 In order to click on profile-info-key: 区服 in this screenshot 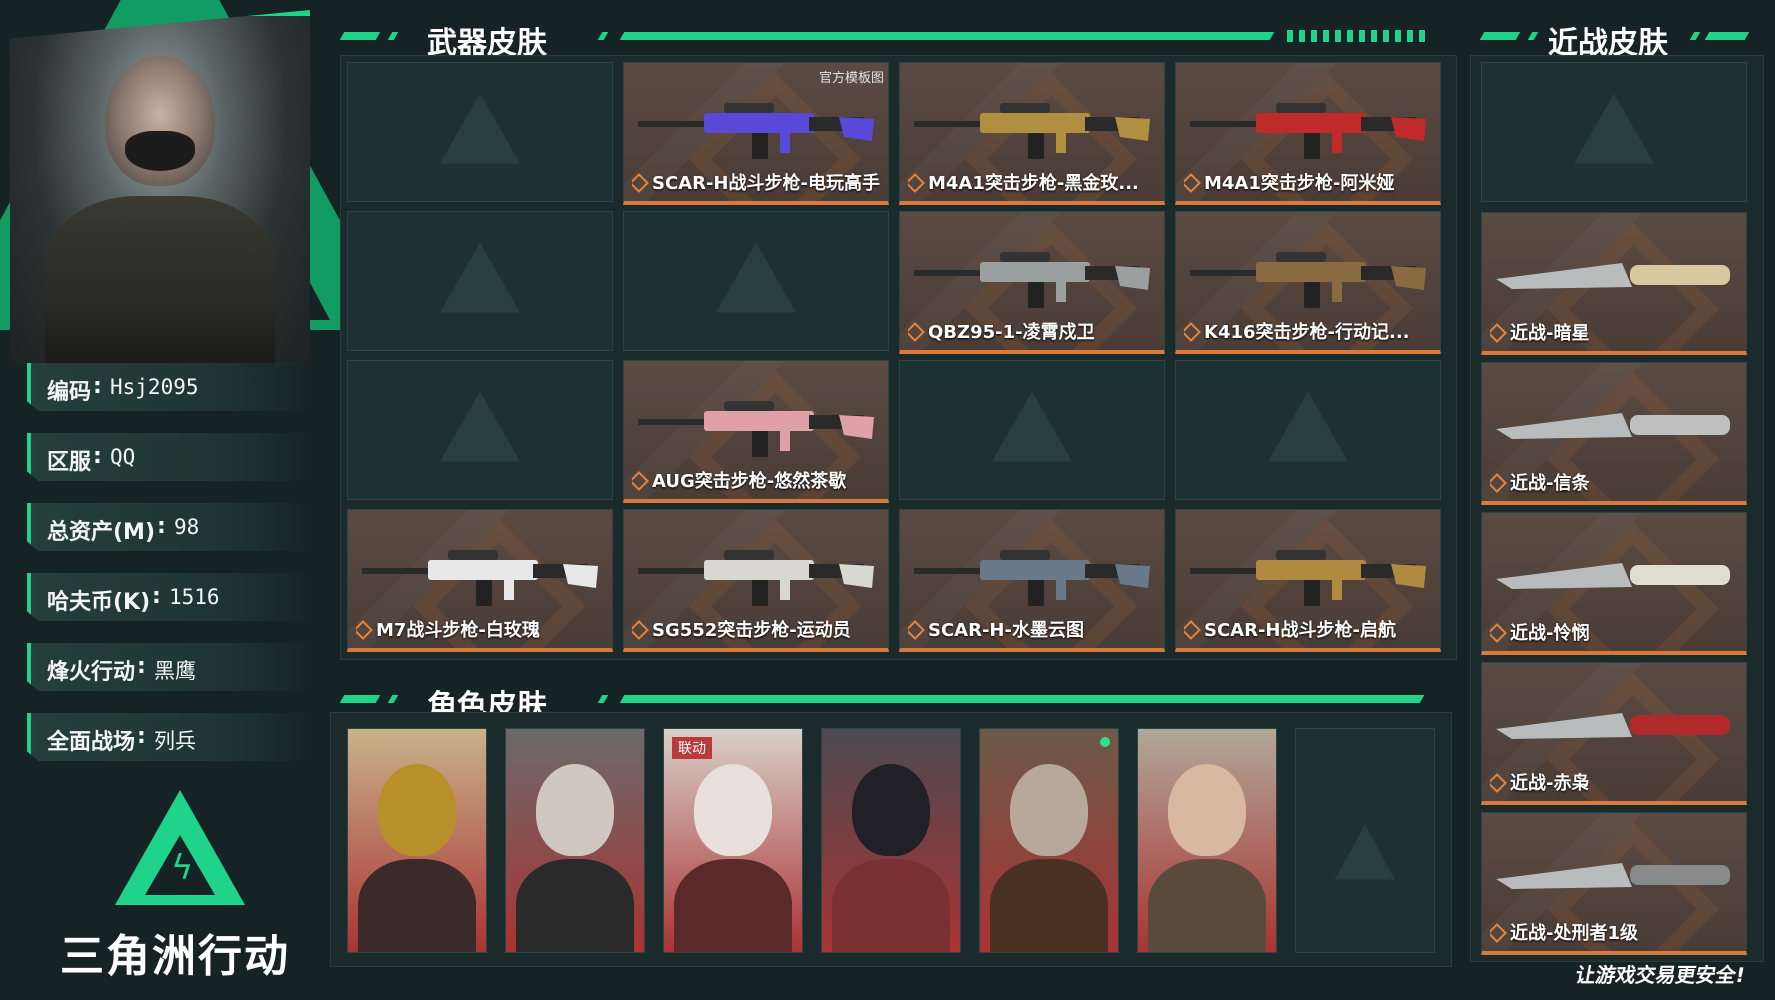, I will do `click(69, 462)`.